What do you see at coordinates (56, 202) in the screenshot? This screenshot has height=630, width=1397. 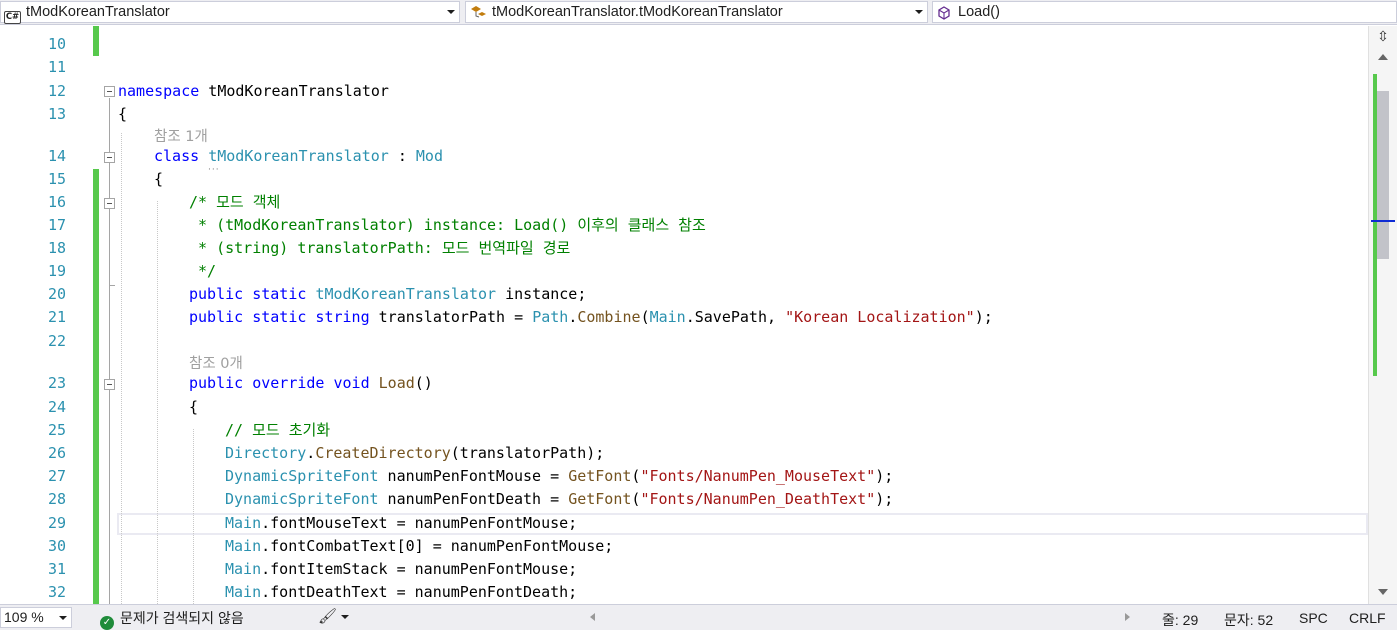 I see `line-number: 16` at bounding box center [56, 202].